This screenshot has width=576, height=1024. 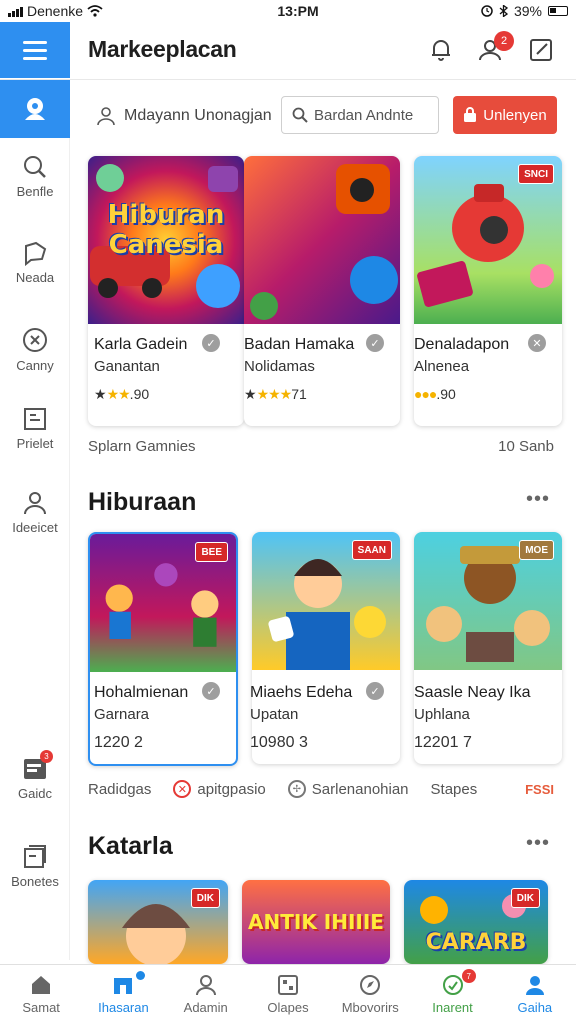 I want to click on nav-item-store: Ihasaran, so click(x=123, y=994).